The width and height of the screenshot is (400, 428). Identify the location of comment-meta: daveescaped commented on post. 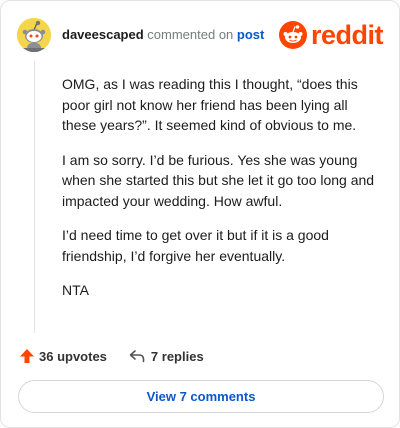
(163, 34).